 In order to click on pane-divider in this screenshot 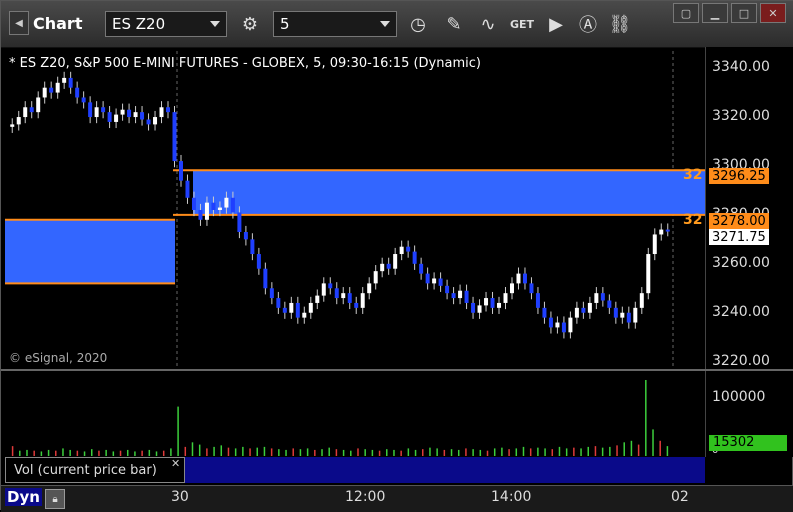, I will do `click(397, 370)`.